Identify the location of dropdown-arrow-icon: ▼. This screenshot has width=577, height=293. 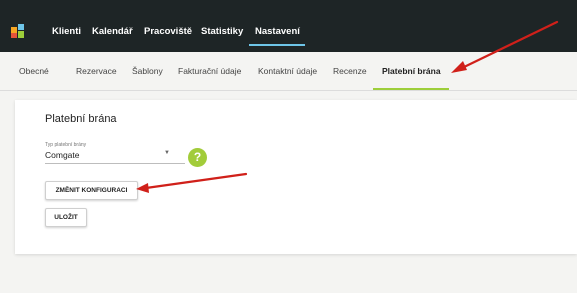
(167, 153).